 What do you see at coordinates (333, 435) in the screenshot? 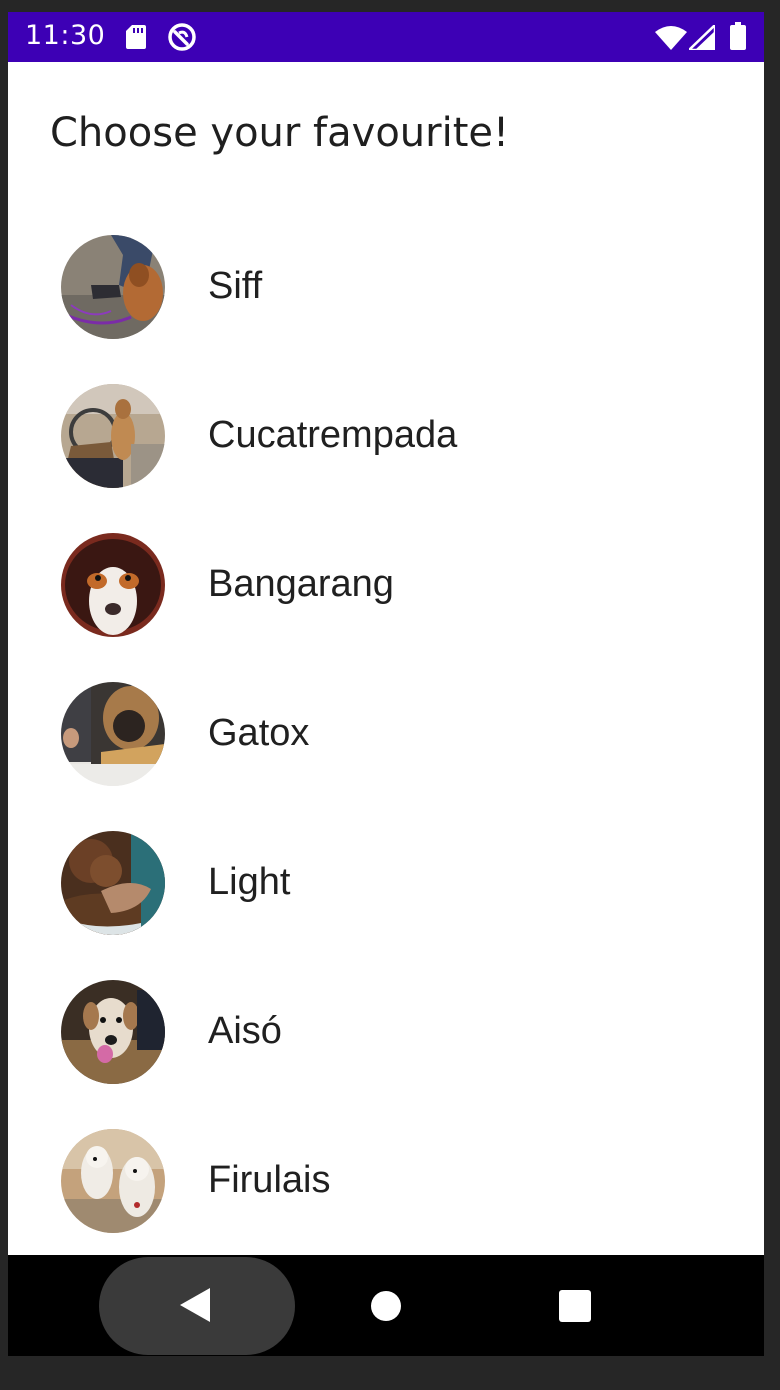
I see `dog-name: Cucatrempada` at bounding box center [333, 435].